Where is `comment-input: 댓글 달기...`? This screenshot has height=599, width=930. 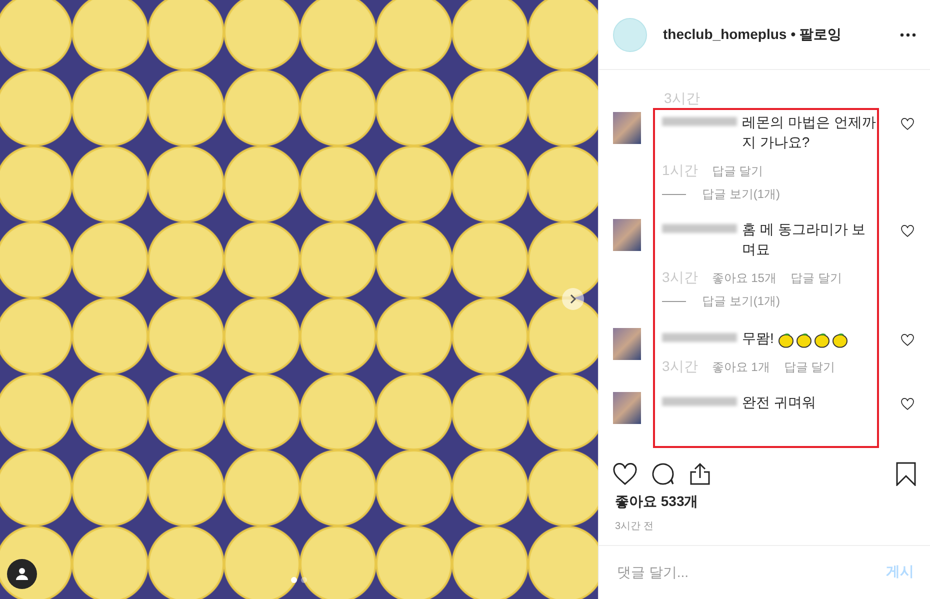
comment-input: 댓글 달기... is located at coordinates (750, 572).